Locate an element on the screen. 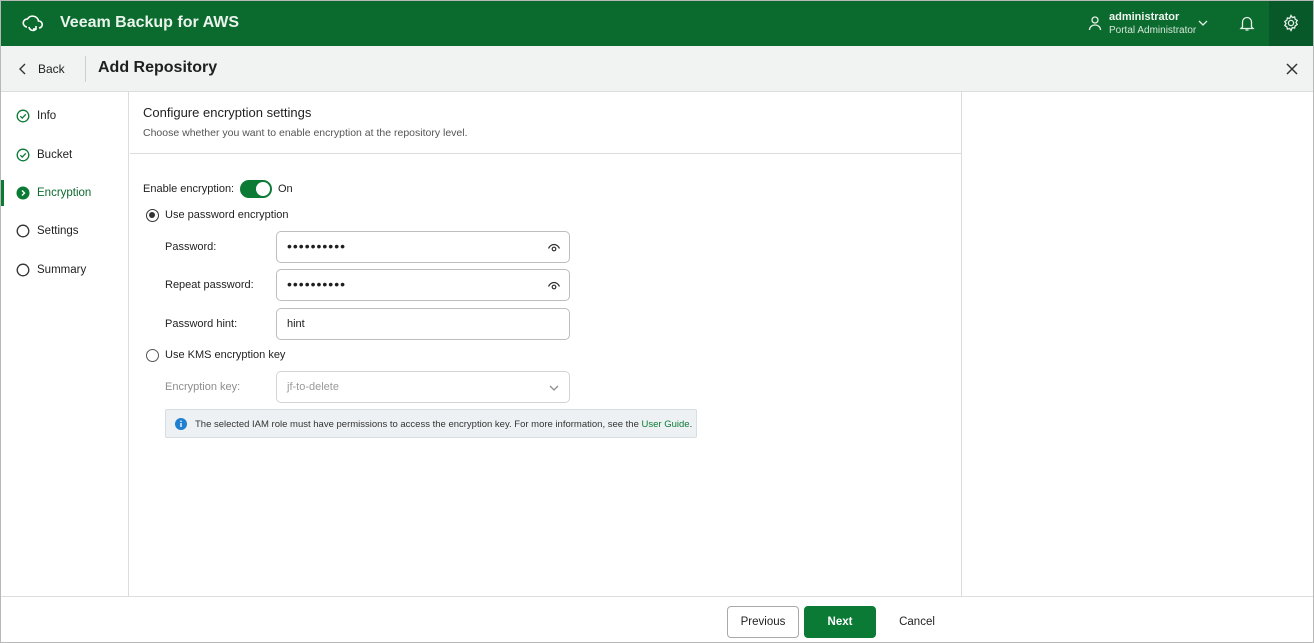 This screenshot has width=1314, height=643. password-field: •••••••••• is located at coordinates (423, 247).